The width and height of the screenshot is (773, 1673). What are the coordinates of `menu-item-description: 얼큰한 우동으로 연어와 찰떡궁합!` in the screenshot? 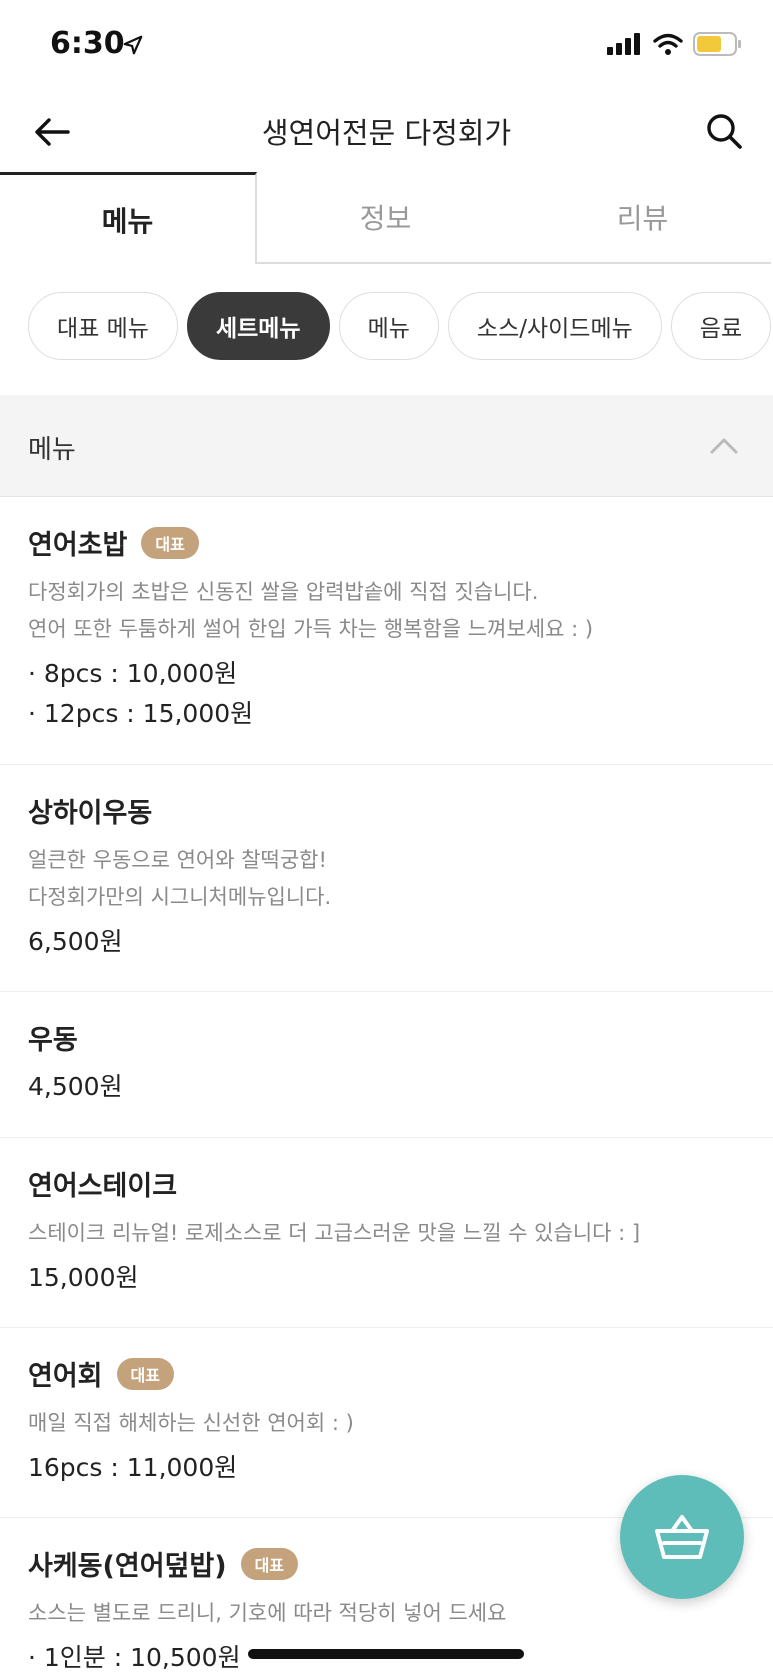 It's located at (177, 860).